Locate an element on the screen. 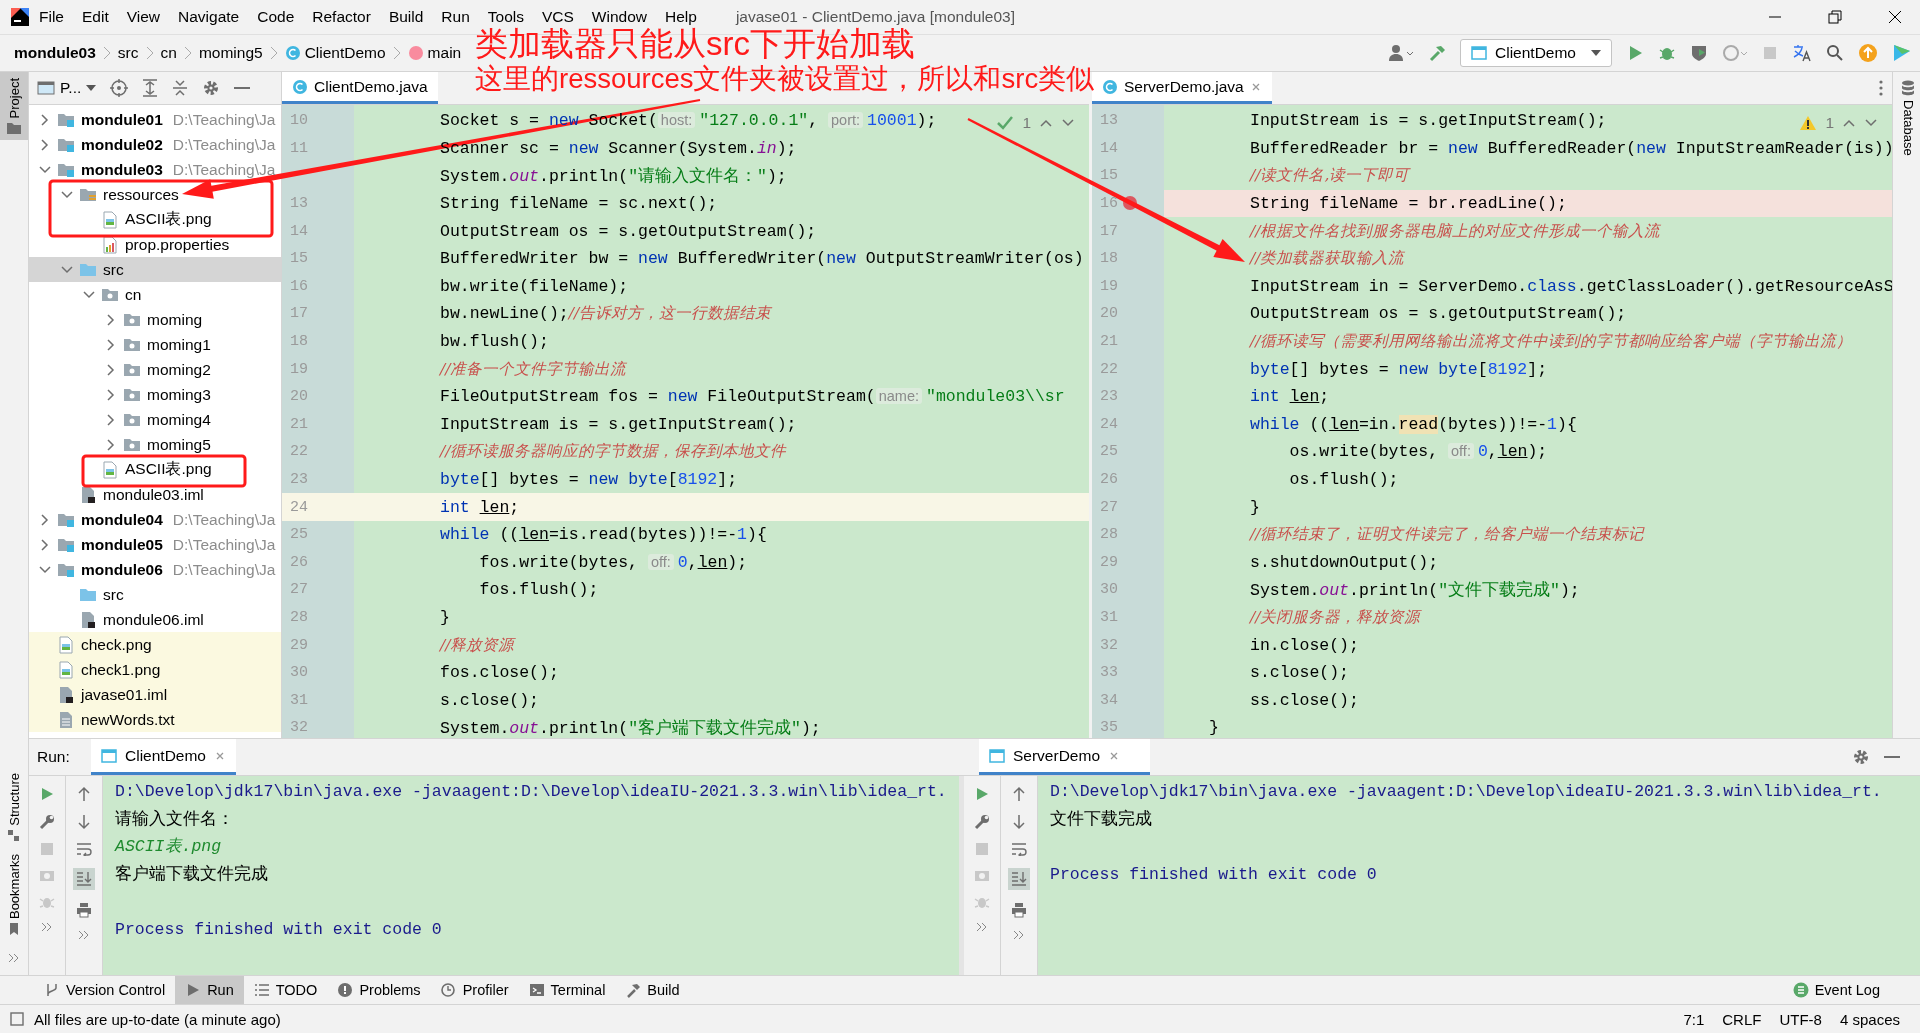 The width and height of the screenshot is (1920, 1033). tool-window-button: Problems is located at coordinates (379, 990).